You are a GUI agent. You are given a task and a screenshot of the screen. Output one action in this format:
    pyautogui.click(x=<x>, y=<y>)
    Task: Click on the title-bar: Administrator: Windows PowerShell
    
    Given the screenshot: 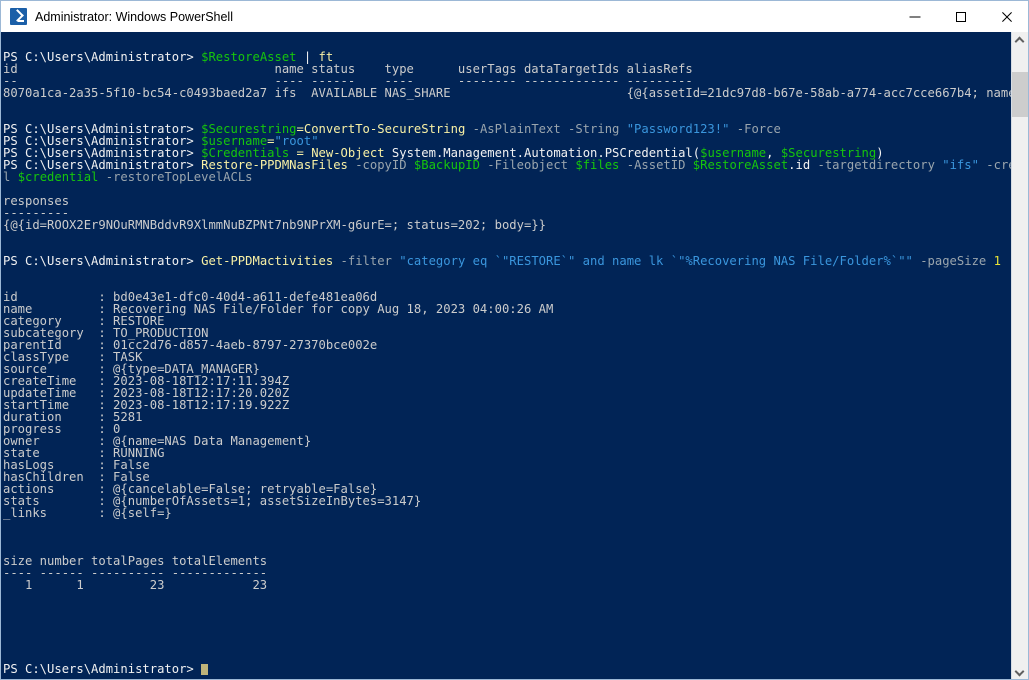 What is the action you would take?
    pyautogui.click(x=514, y=16)
    